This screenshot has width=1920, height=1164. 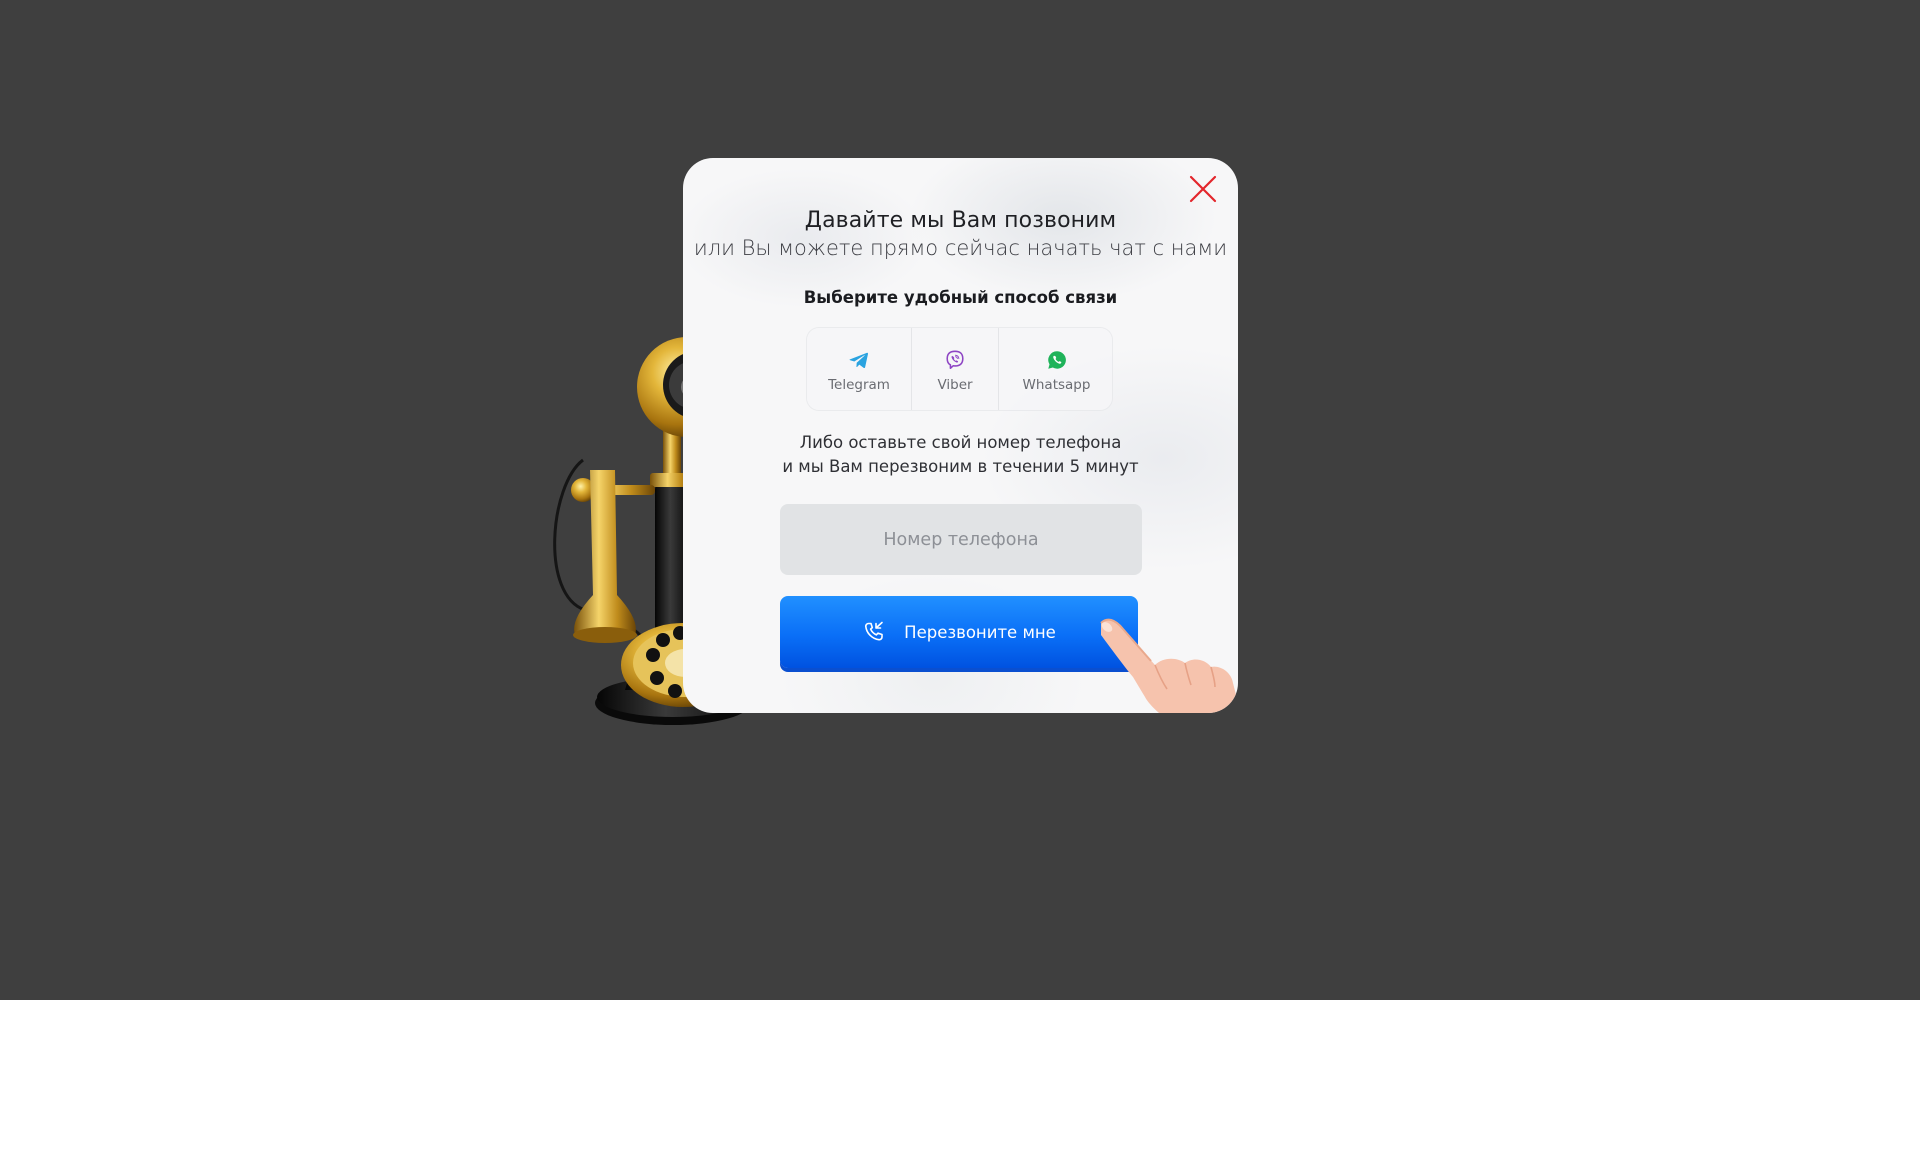 What do you see at coordinates (1056, 385) in the screenshot?
I see `whatsapp-label: Whatsapp` at bounding box center [1056, 385].